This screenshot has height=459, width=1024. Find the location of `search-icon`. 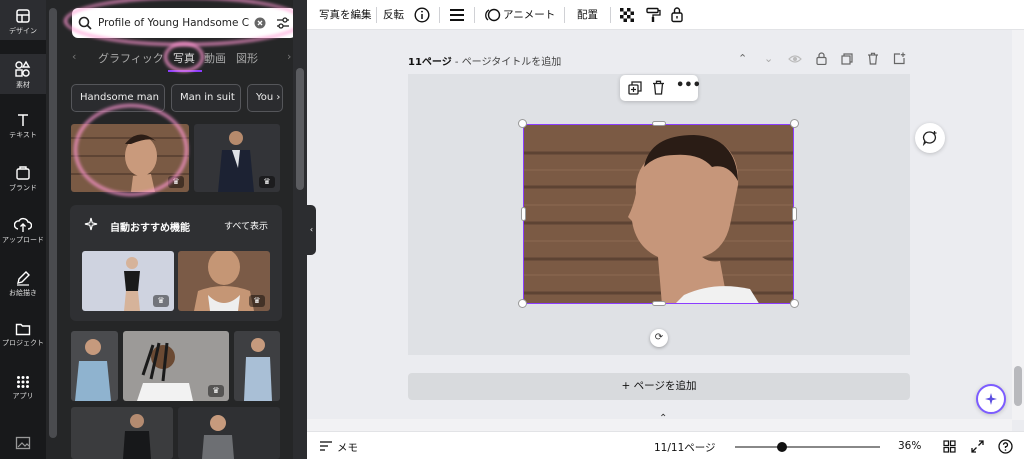

search-icon is located at coordinates (85, 23).